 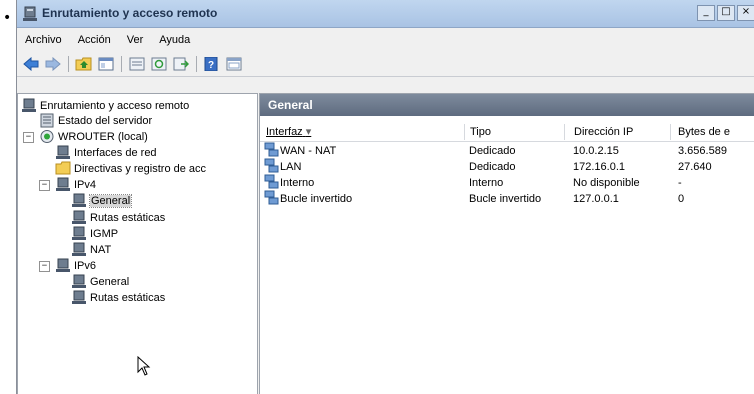 I want to click on export-icon, so click(x=181, y=64).